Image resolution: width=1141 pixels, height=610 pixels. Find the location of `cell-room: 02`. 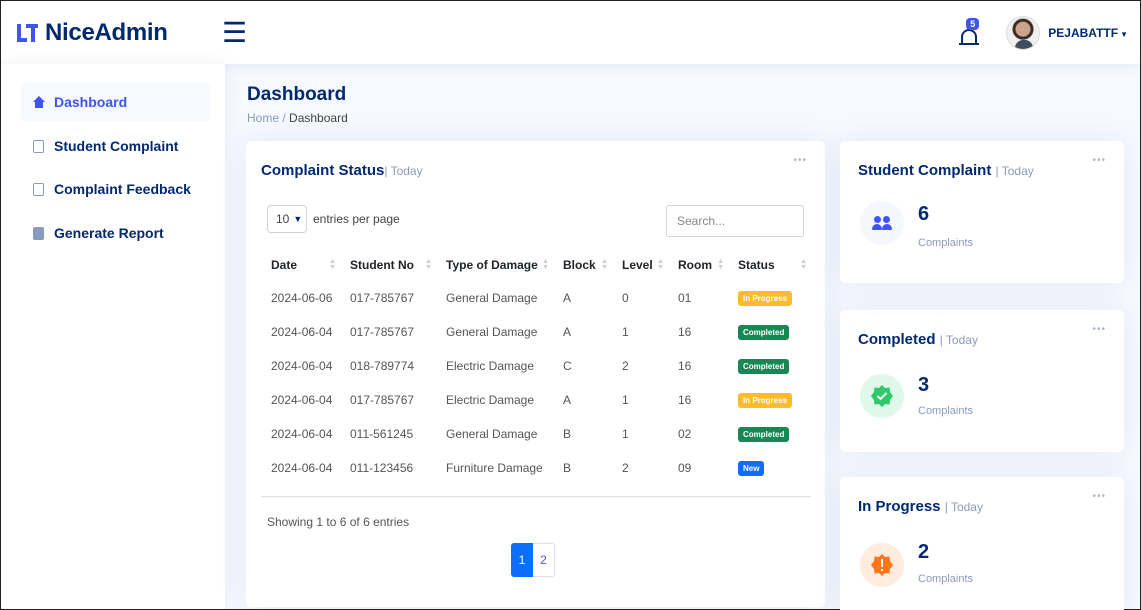

cell-room: 02 is located at coordinates (685, 434).